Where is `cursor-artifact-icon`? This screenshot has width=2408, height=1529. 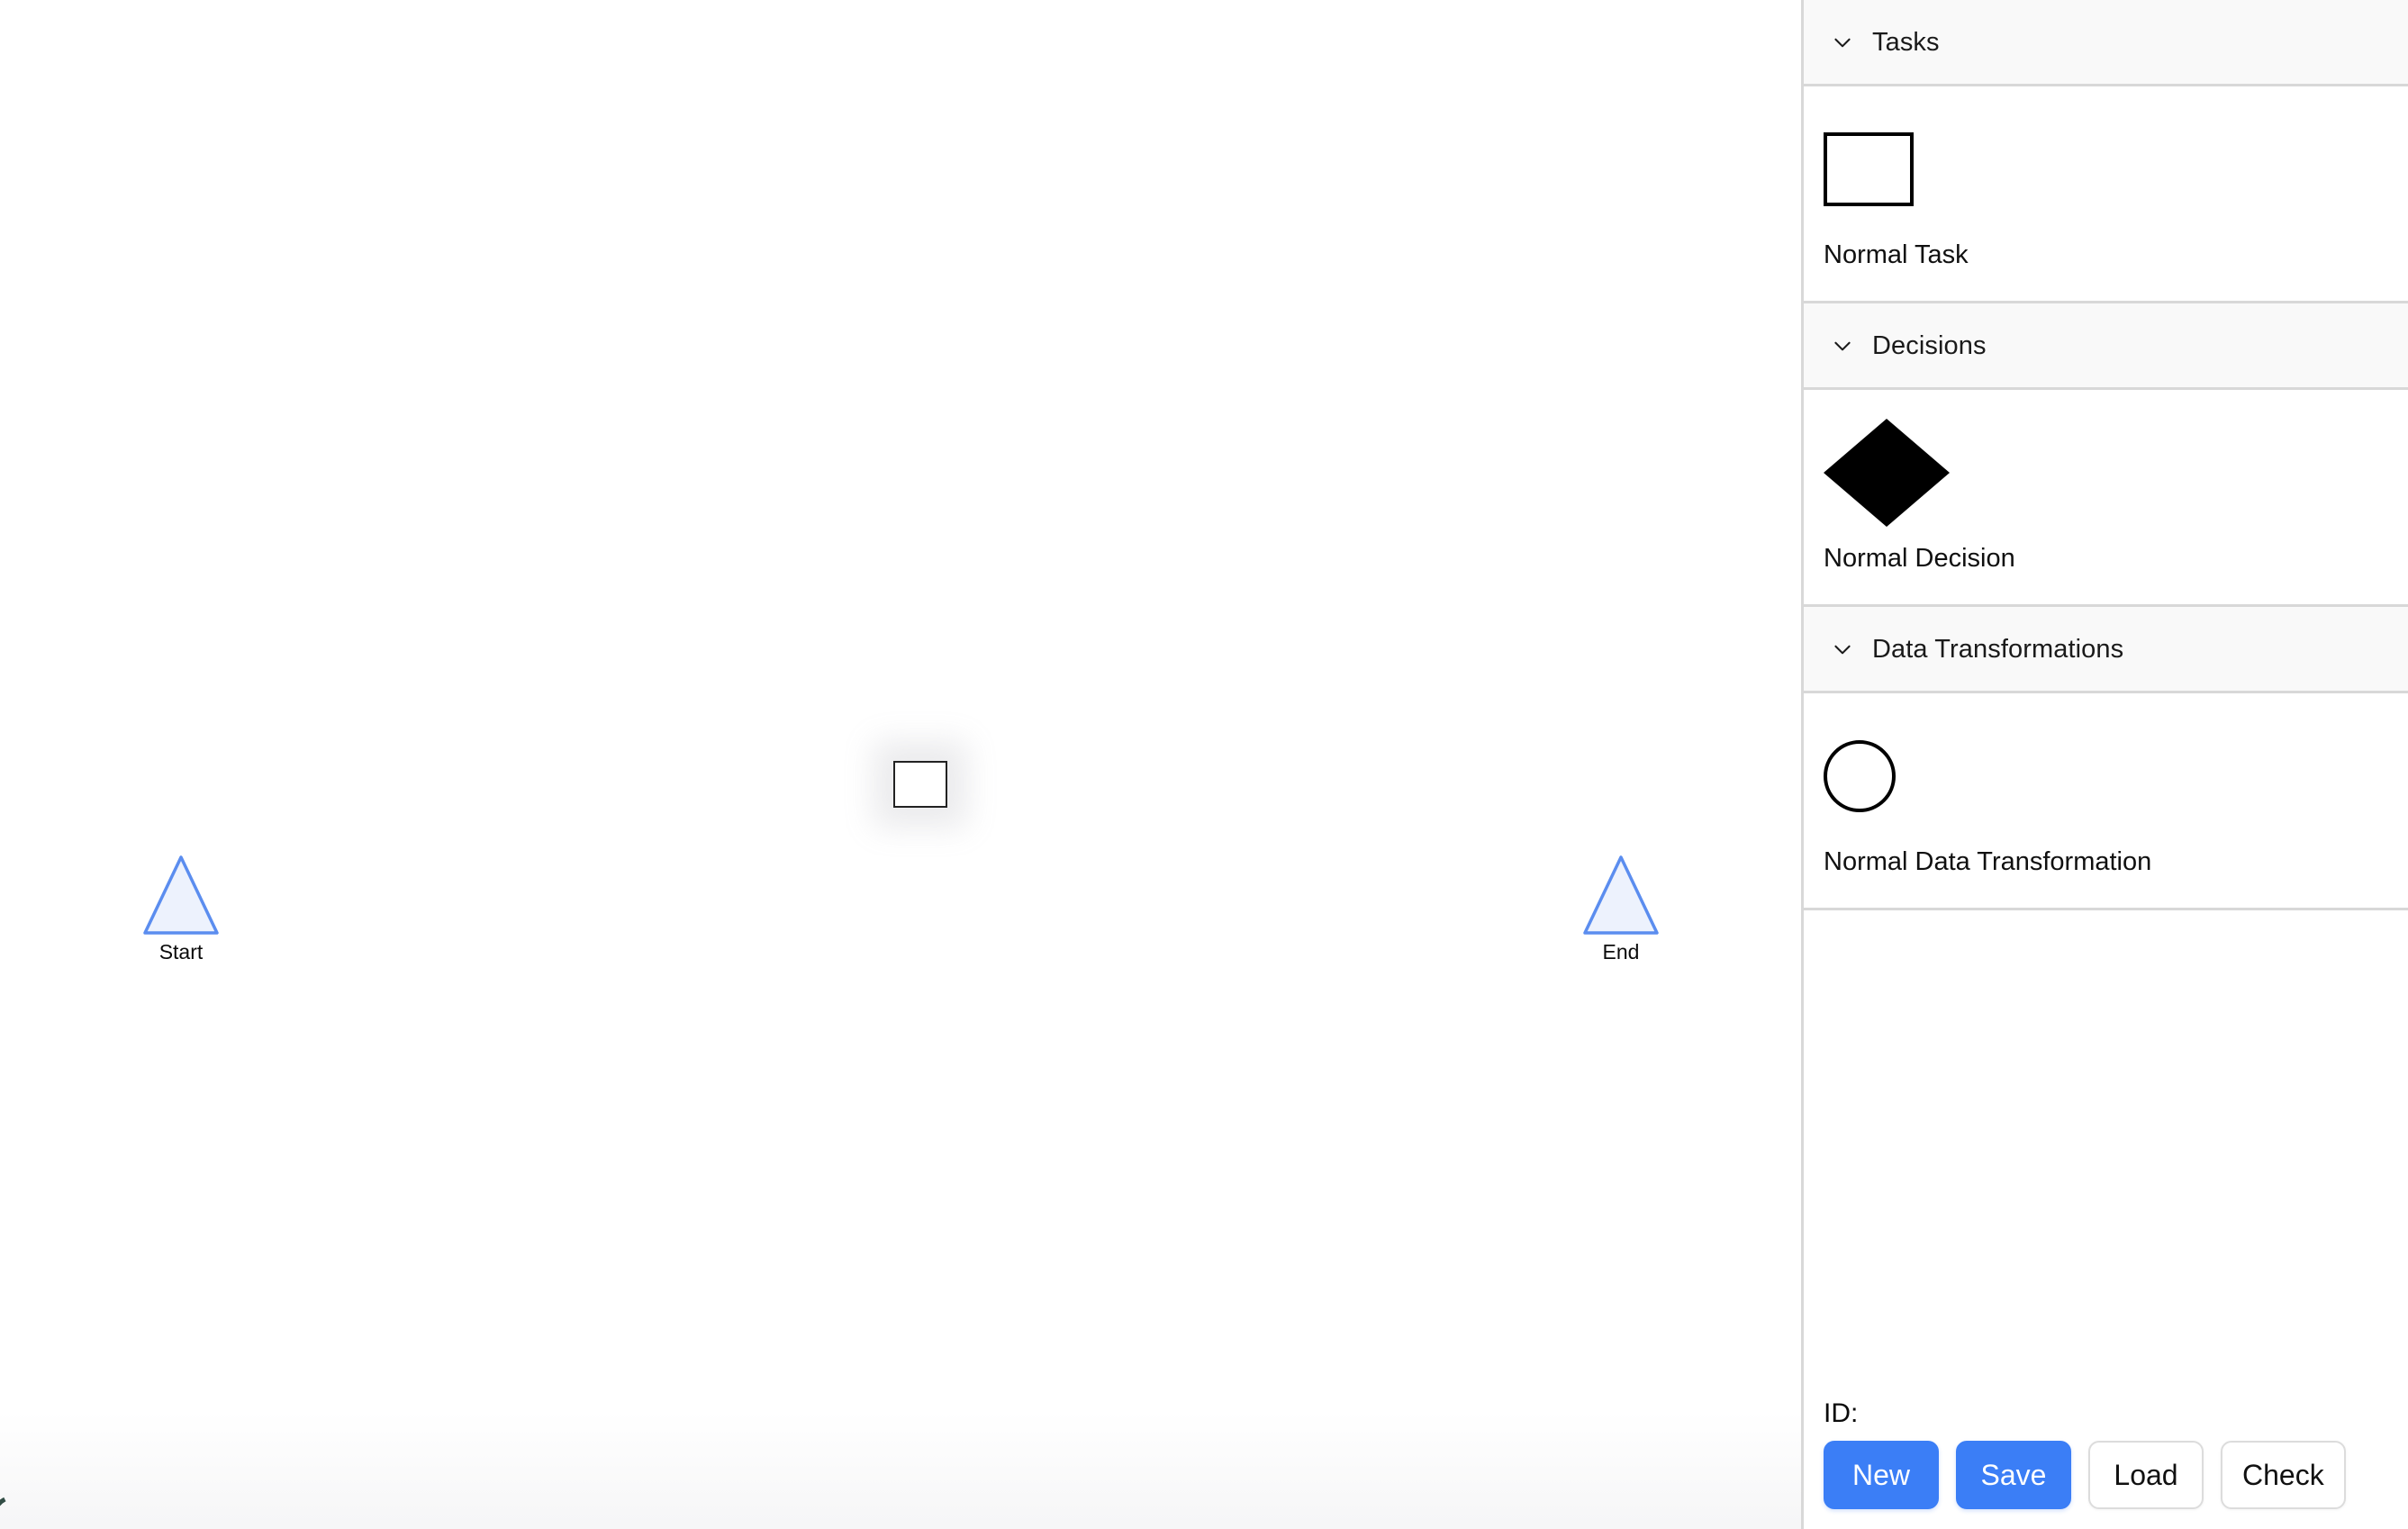
cursor-artifact-icon is located at coordinates (22, 1508).